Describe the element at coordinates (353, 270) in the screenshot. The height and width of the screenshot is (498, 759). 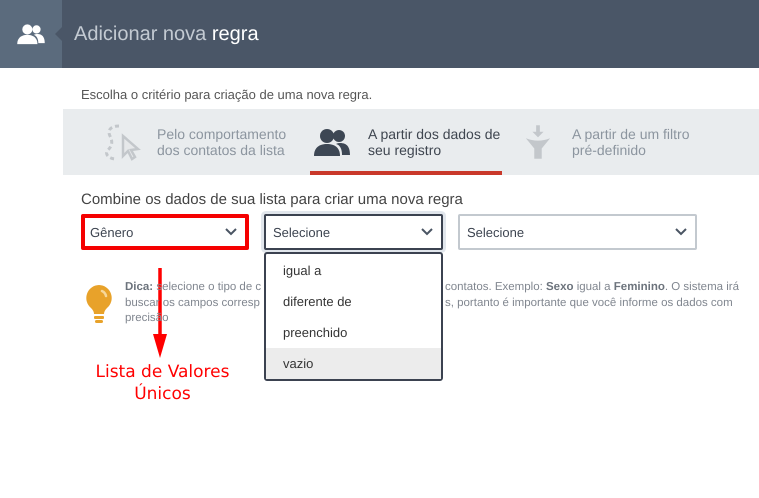
I see `dropdown-option: igual a` at that location.